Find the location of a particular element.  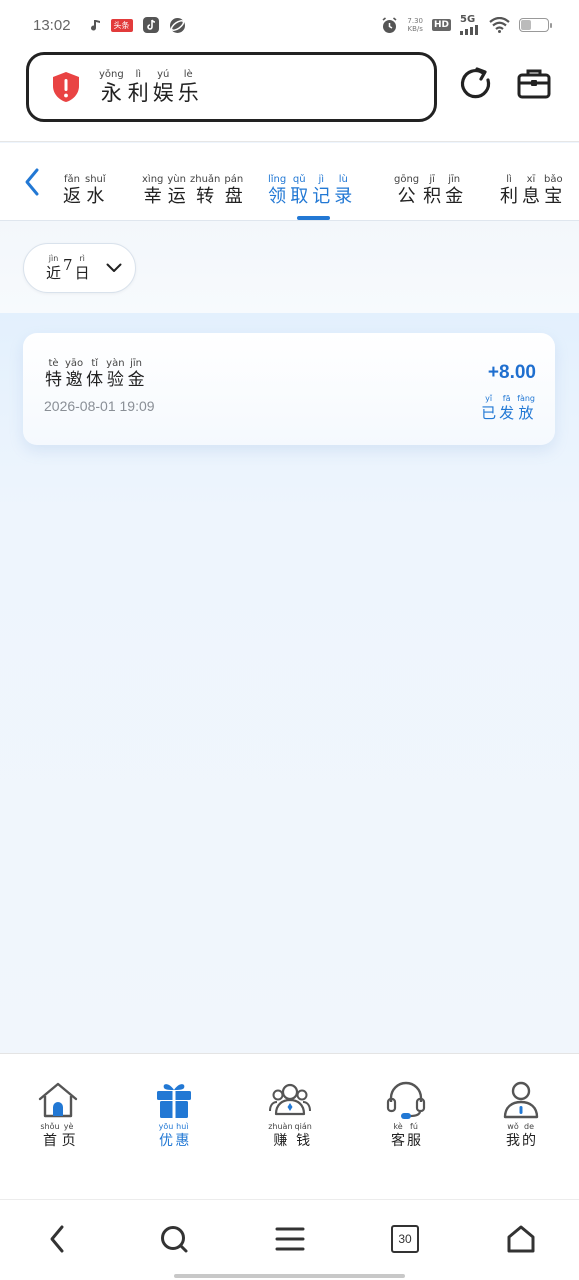

record-time: 2026-08-01 19:09 is located at coordinates (99, 406).